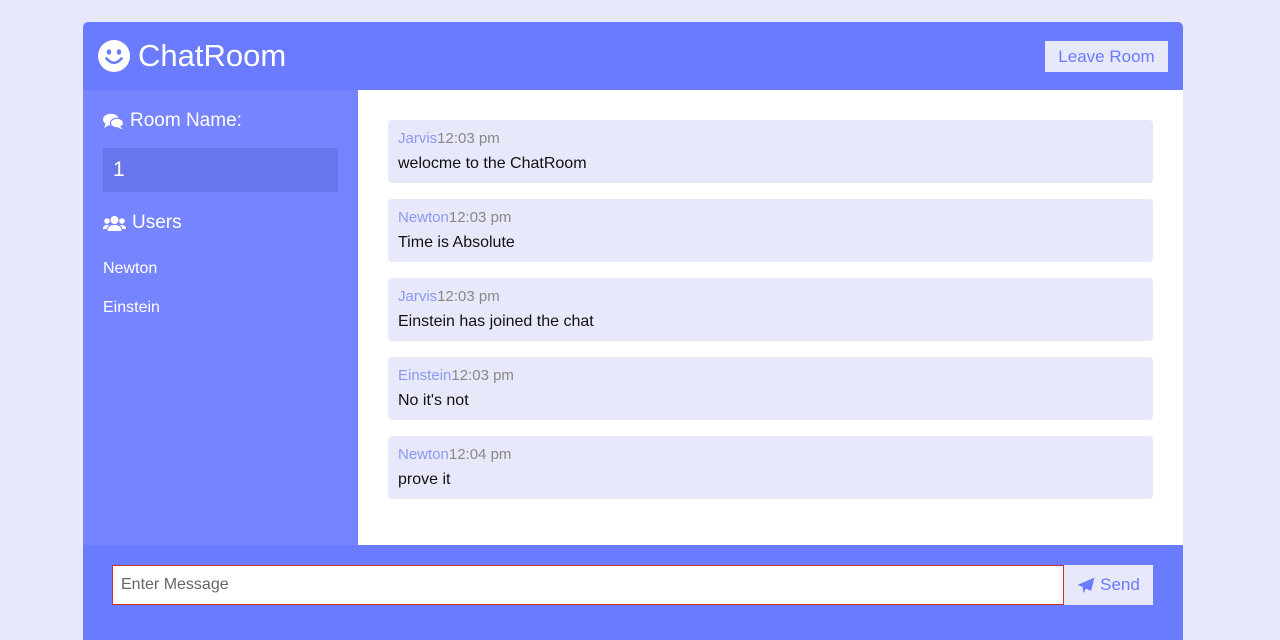  What do you see at coordinates (770, 455) in the screenshot?
I see `message-meta: Newton12:04 pm` at bounding box center [770, 455].